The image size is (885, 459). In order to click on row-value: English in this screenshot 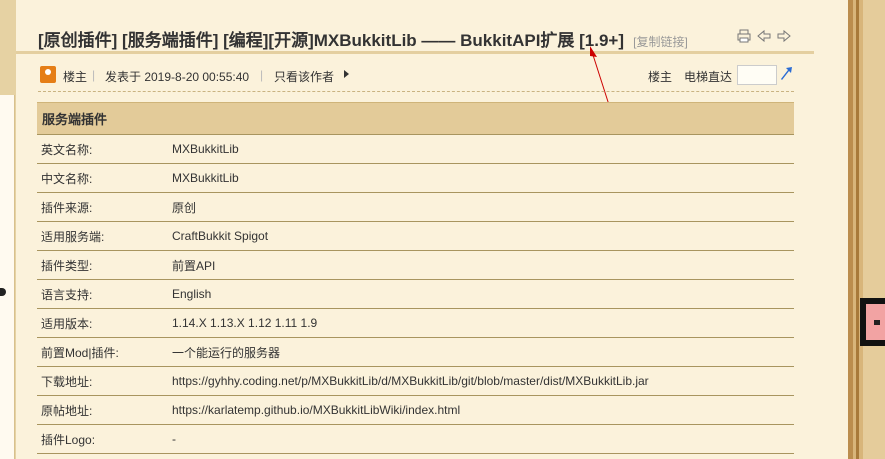, I will do `click(483, 294)`.